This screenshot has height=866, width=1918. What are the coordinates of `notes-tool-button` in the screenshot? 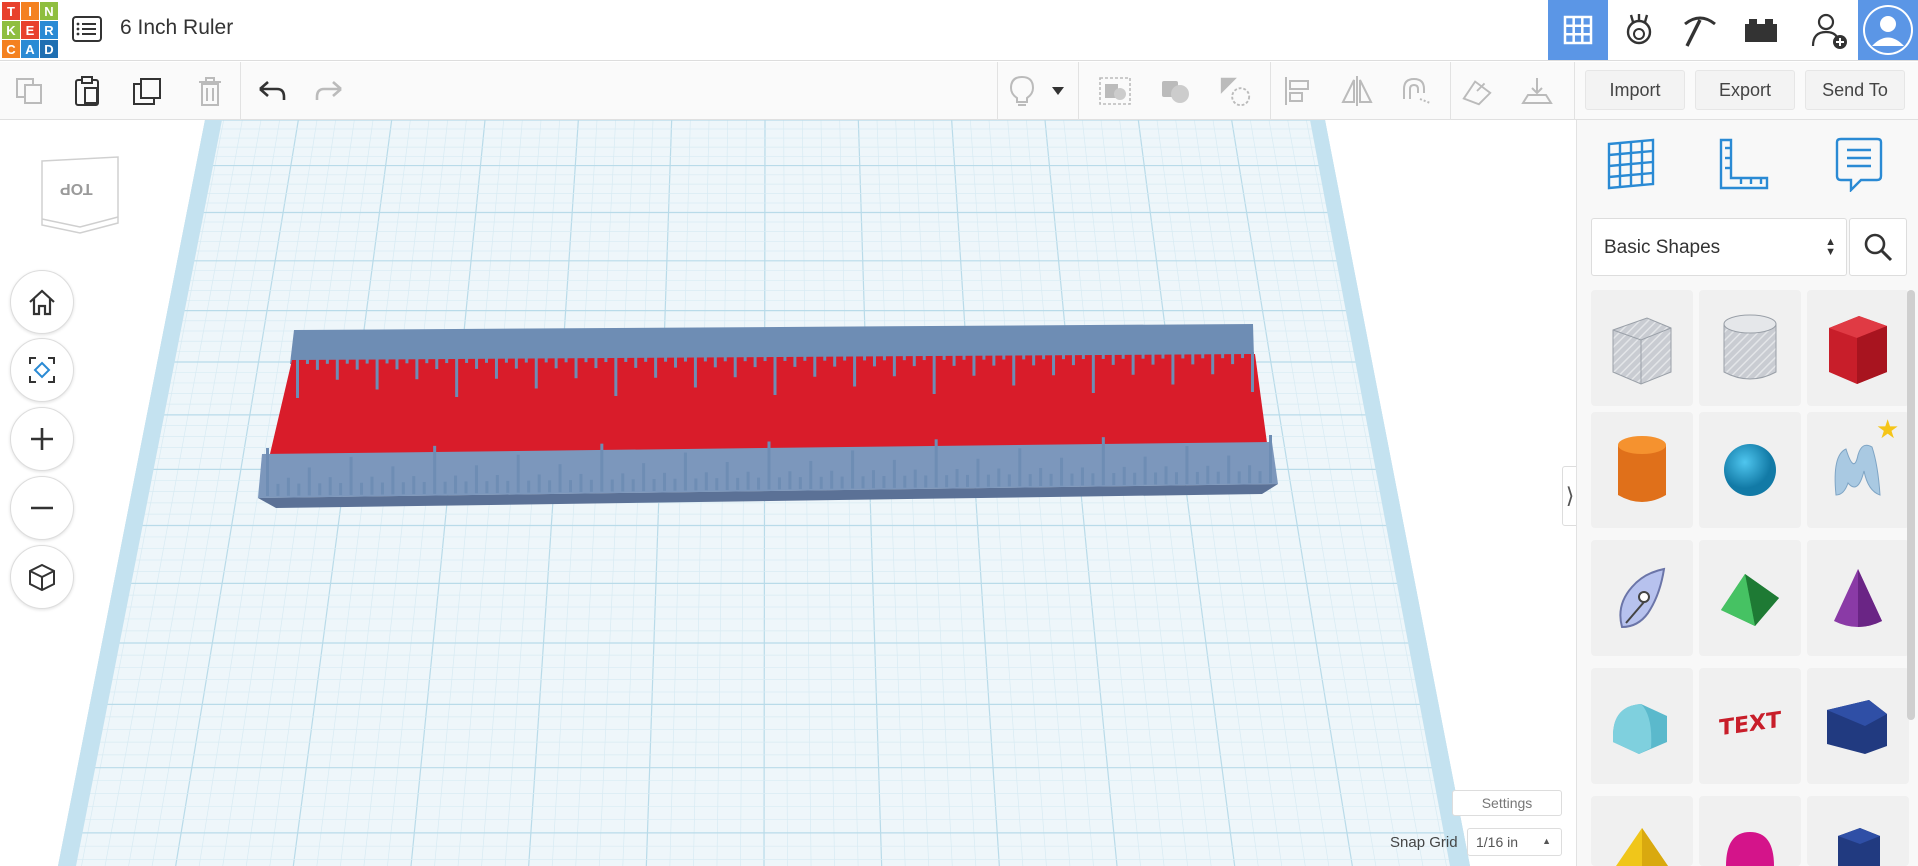 It's located at (1863, 164).